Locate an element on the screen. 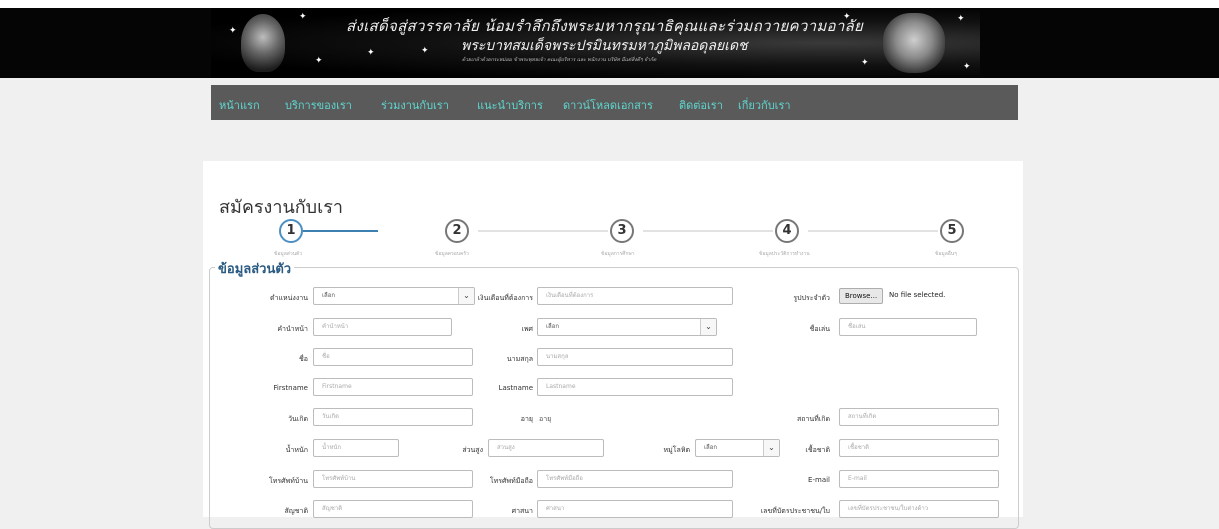  mobile-label: โทรศัพท์มือถือ is located at coordinates (511, 481).